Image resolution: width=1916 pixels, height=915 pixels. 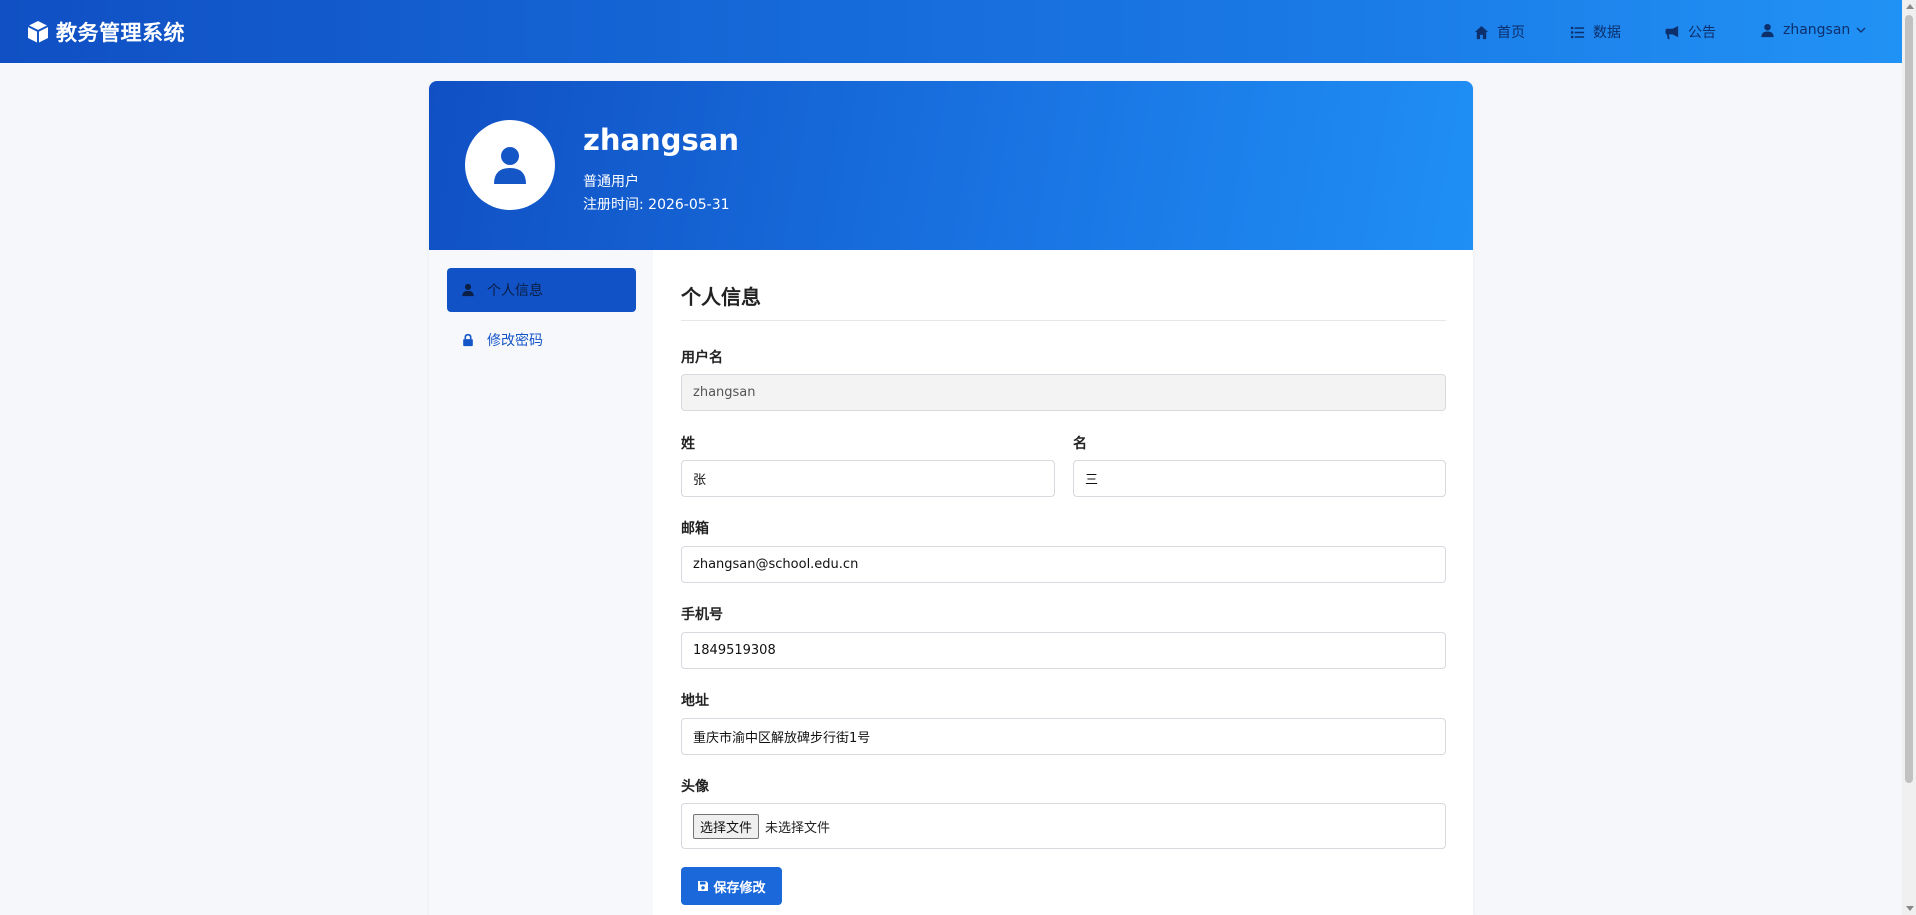 I want to click on username-label: 用户名, so click(x=702, y=358).